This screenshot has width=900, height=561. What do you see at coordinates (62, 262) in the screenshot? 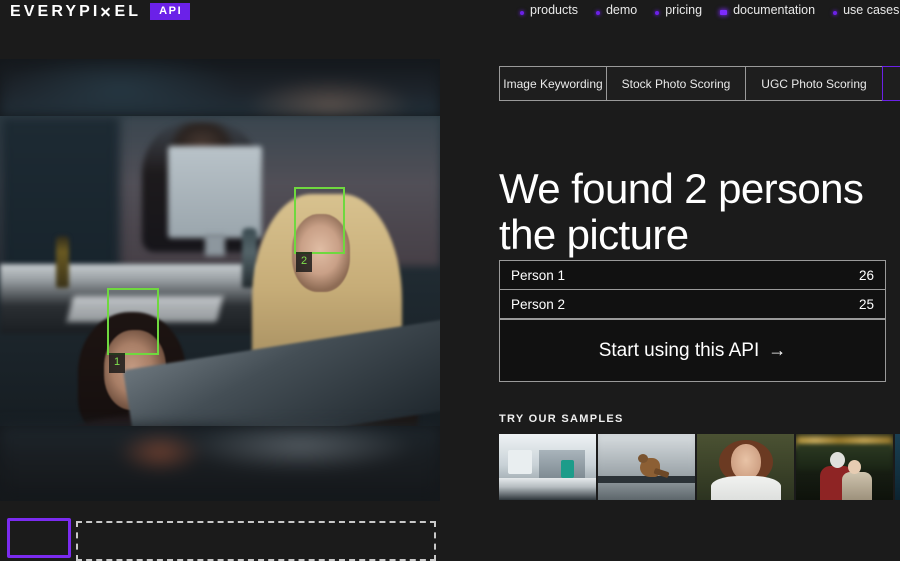
I see `photo-background-bottle` at bounding box center [62, 262].